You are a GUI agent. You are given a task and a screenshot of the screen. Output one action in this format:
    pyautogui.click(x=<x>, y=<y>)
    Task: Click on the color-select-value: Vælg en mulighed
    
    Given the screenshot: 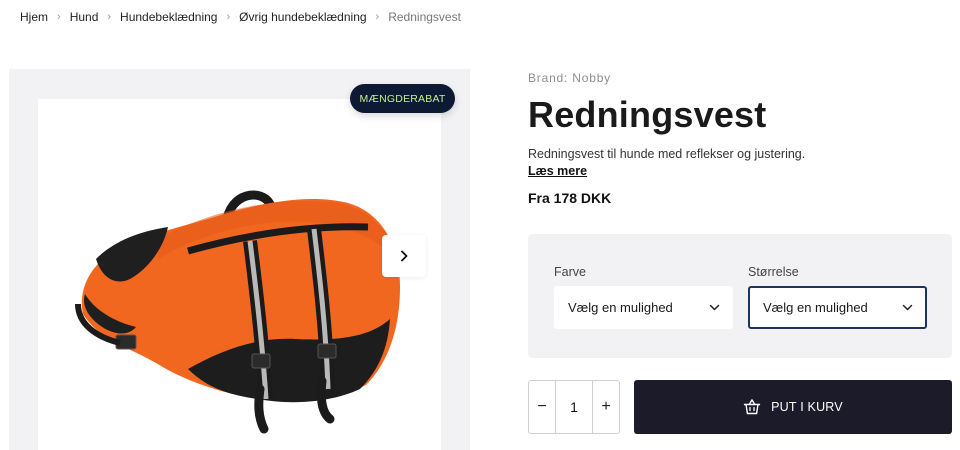 What is the action you would take?
    pyautogui.click(x=620, y=307)
    